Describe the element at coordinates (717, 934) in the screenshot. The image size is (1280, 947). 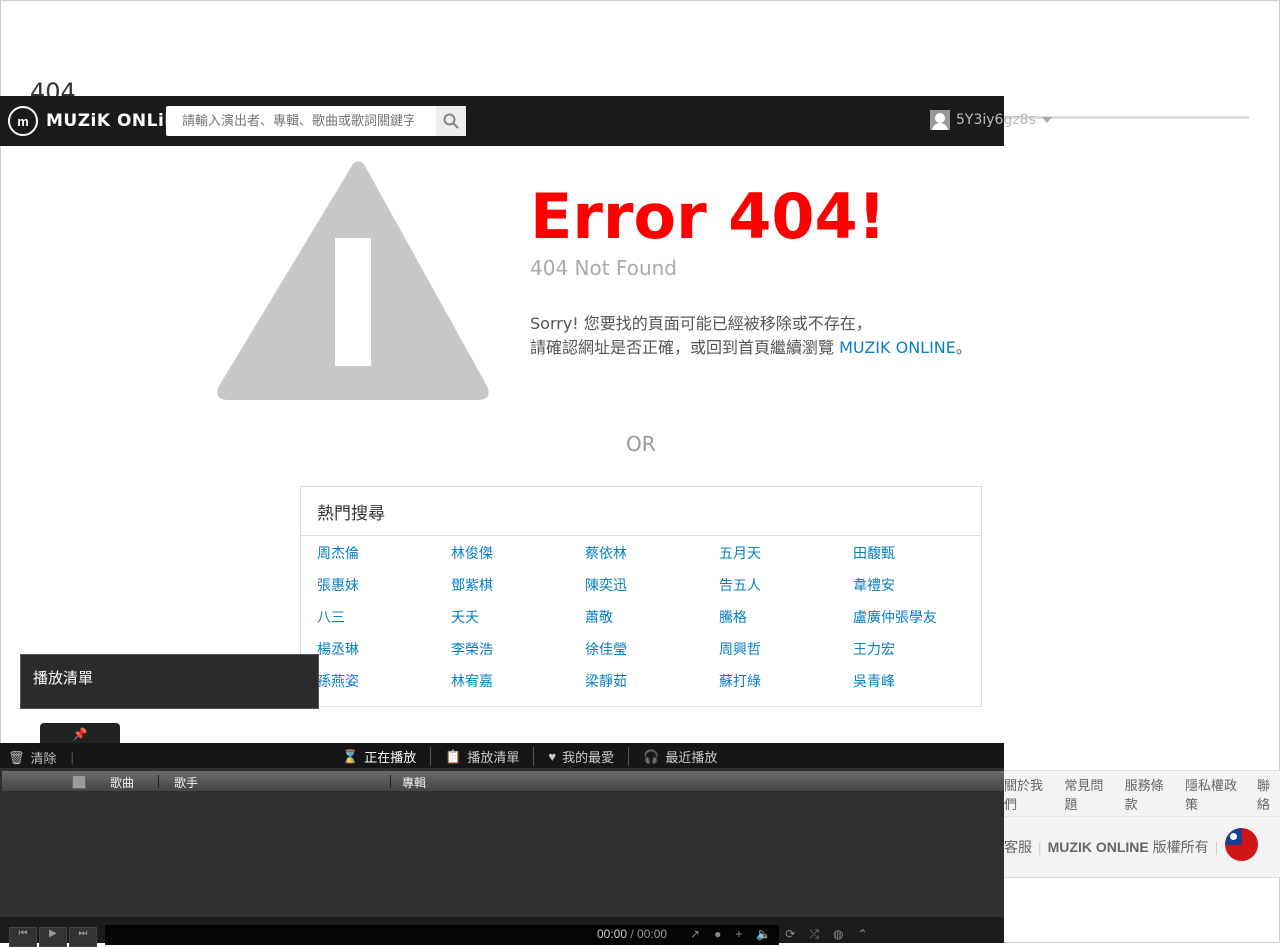
I see `info-icon: ●` at that location.